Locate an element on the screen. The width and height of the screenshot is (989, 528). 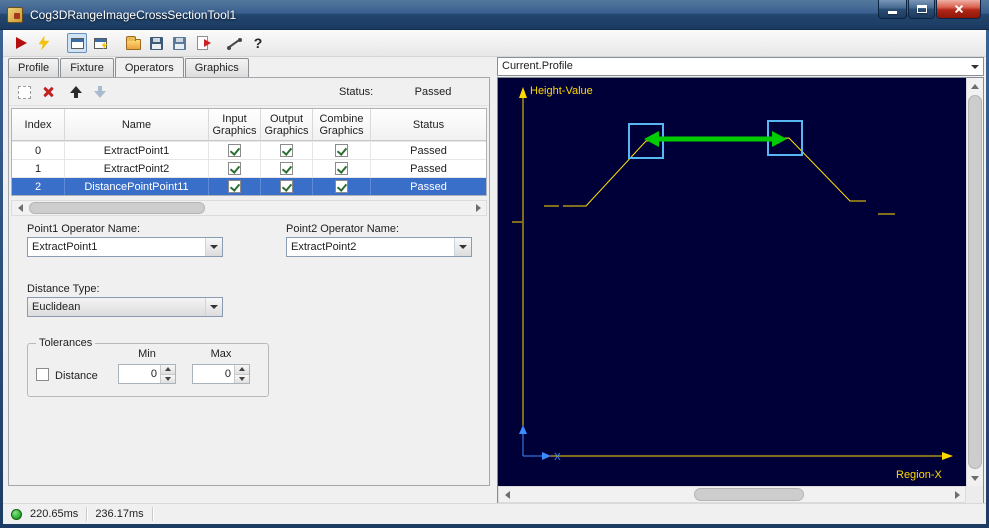
cell-status: Passed is located at coordinates (428, 150).